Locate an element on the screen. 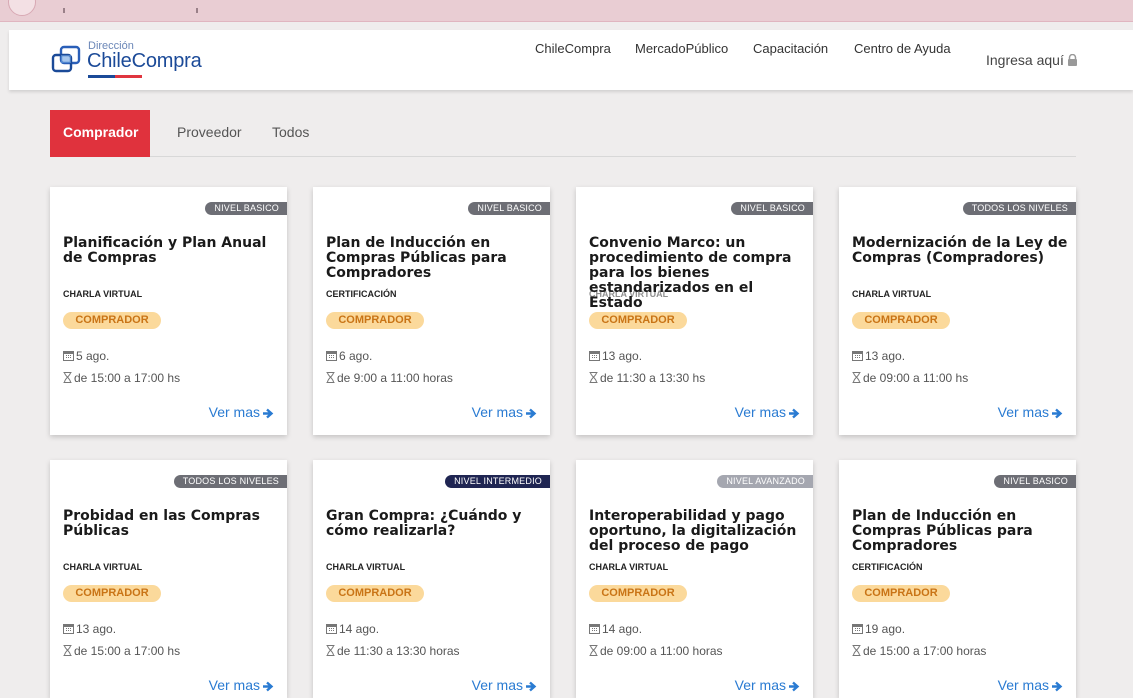 Image resolution: width=1133 pixels, height=698 pixels. nav-mercadopublico: MercadoPúblico is located at coordinates (681, 48).